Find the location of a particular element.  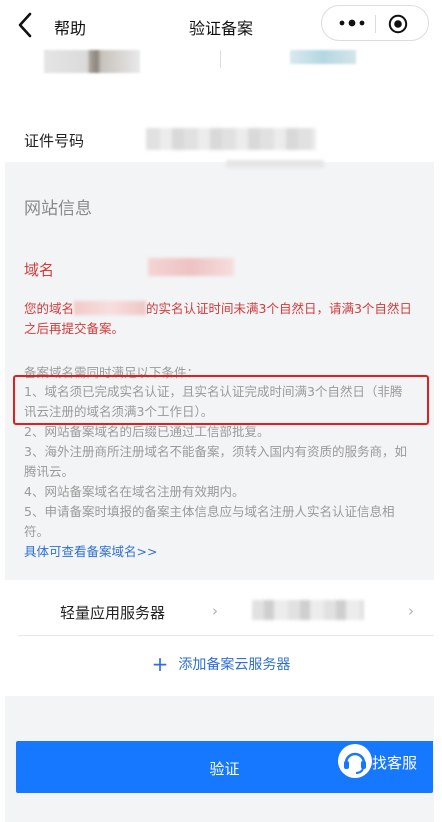

headset-icon is located at coordinates (355, 761).